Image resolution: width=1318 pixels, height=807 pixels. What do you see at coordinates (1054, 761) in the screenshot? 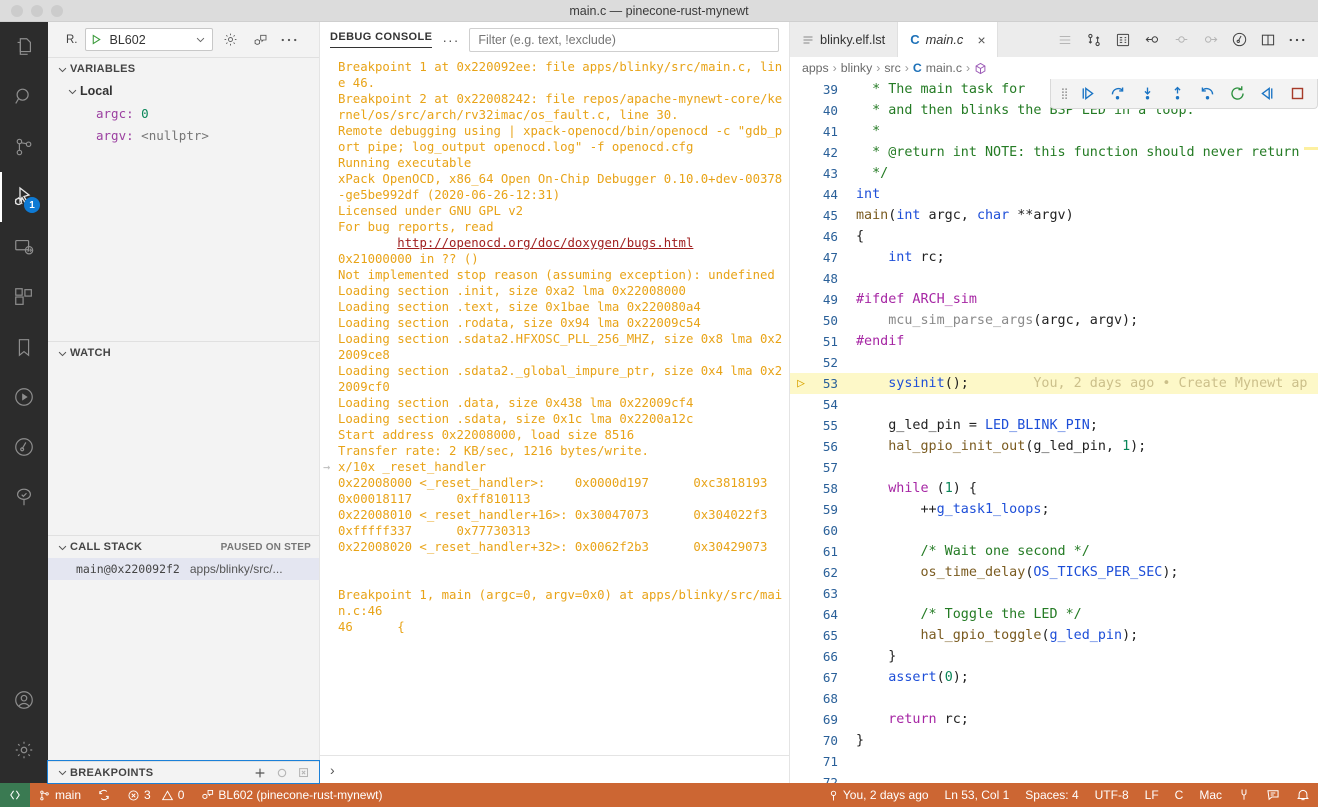
I see `code-line: 71` at bounding box center [1054, 761].